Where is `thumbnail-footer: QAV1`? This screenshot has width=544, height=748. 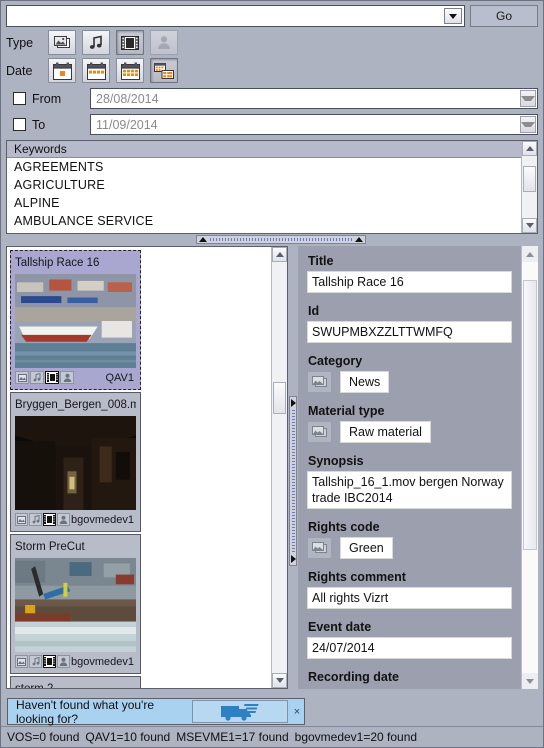 thumbnail-footer: QAV1 is located at coordinates (75, 377).